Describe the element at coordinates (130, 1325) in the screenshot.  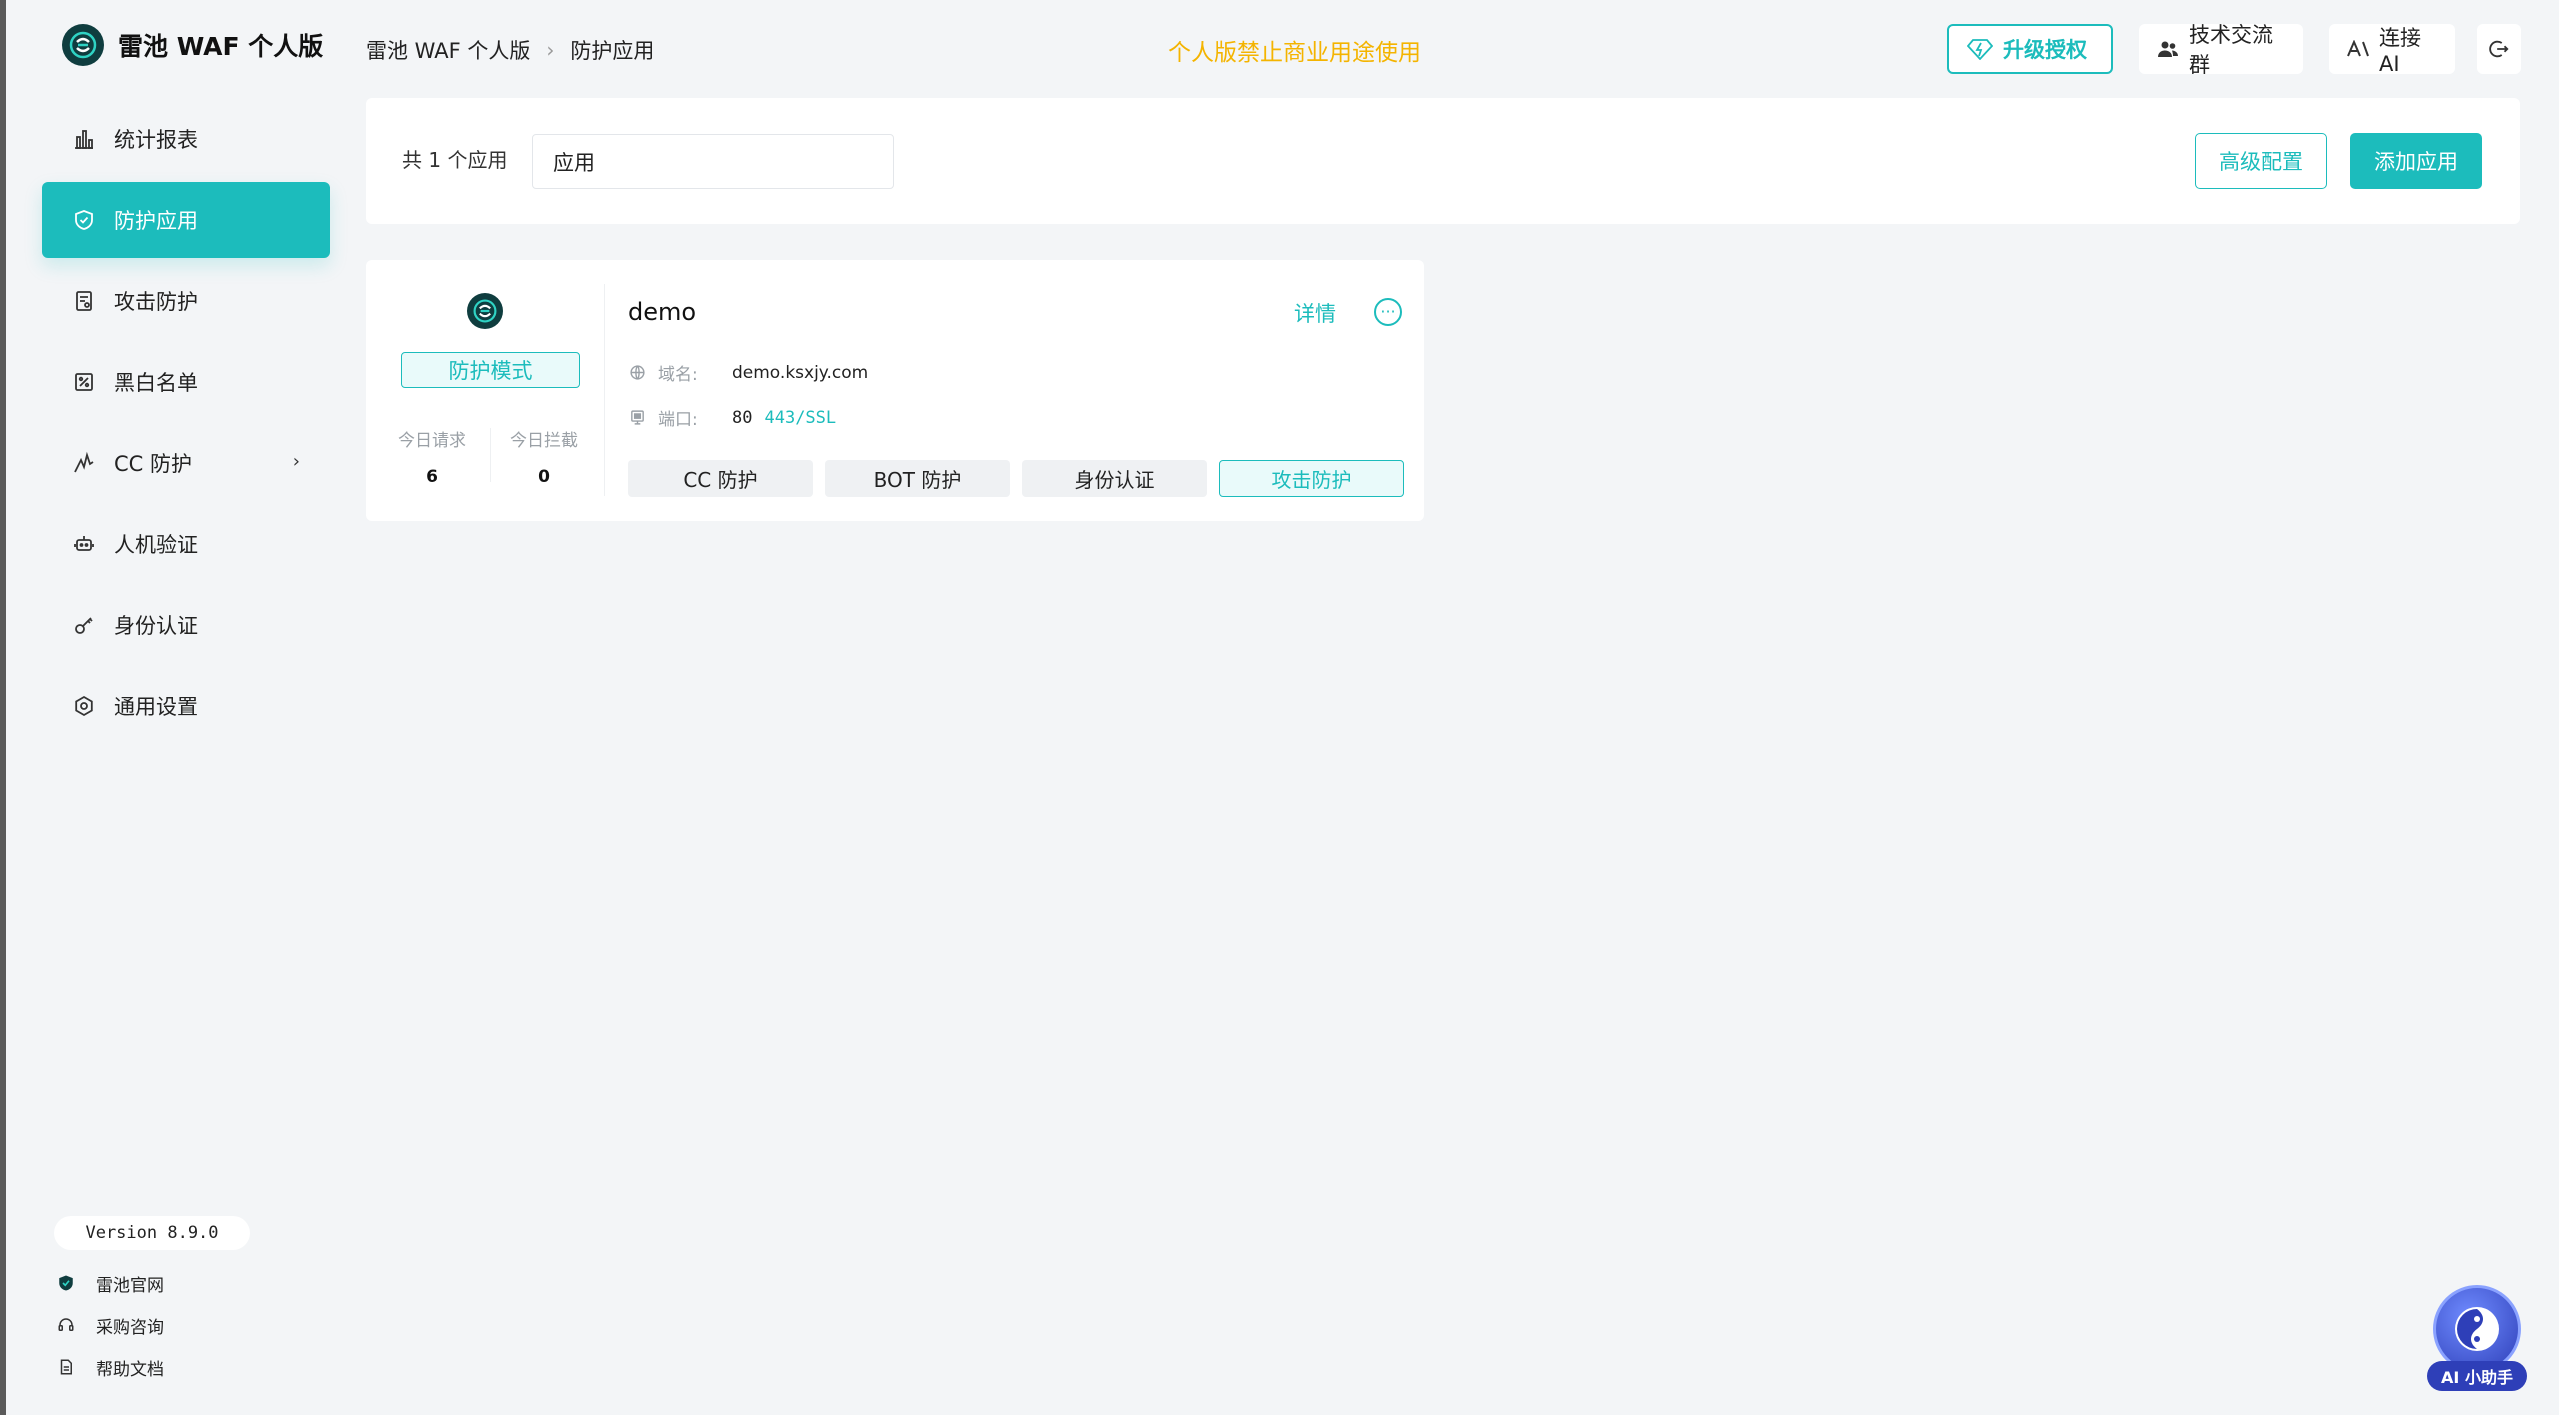
I see `link-label: 采购咨询` at that location.